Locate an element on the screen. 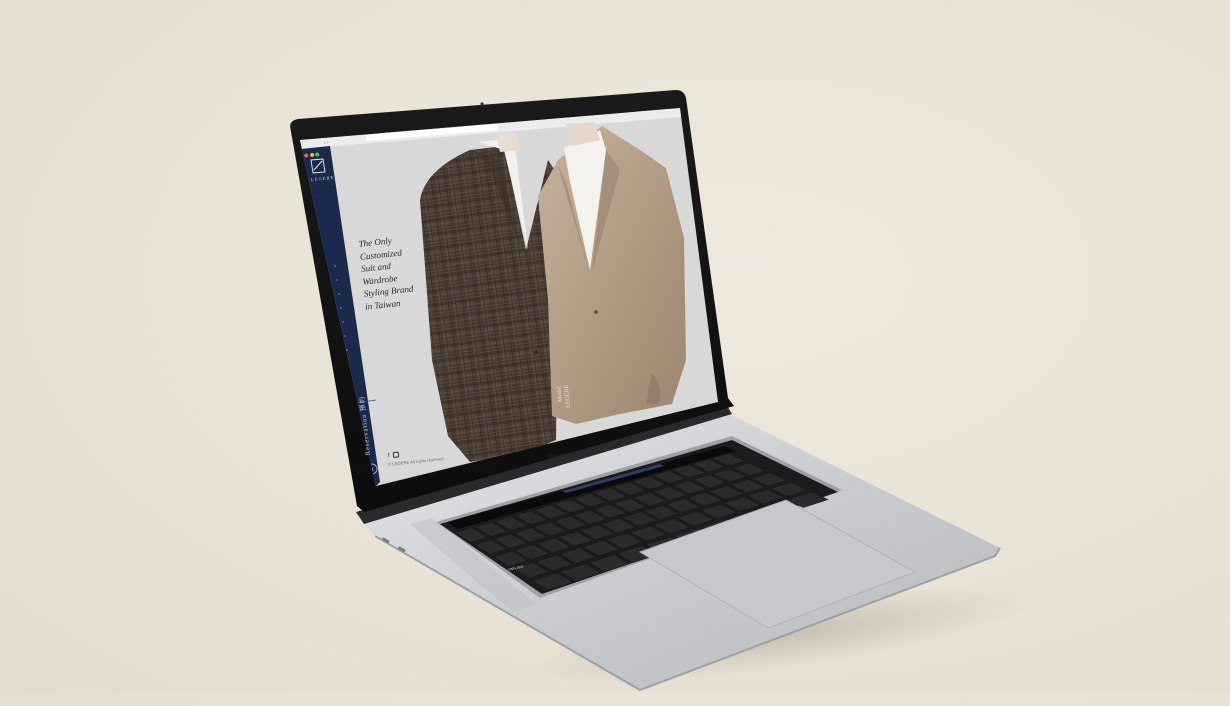  browser-nav-buttons: ‹ › is located at coordinates (326, 143).